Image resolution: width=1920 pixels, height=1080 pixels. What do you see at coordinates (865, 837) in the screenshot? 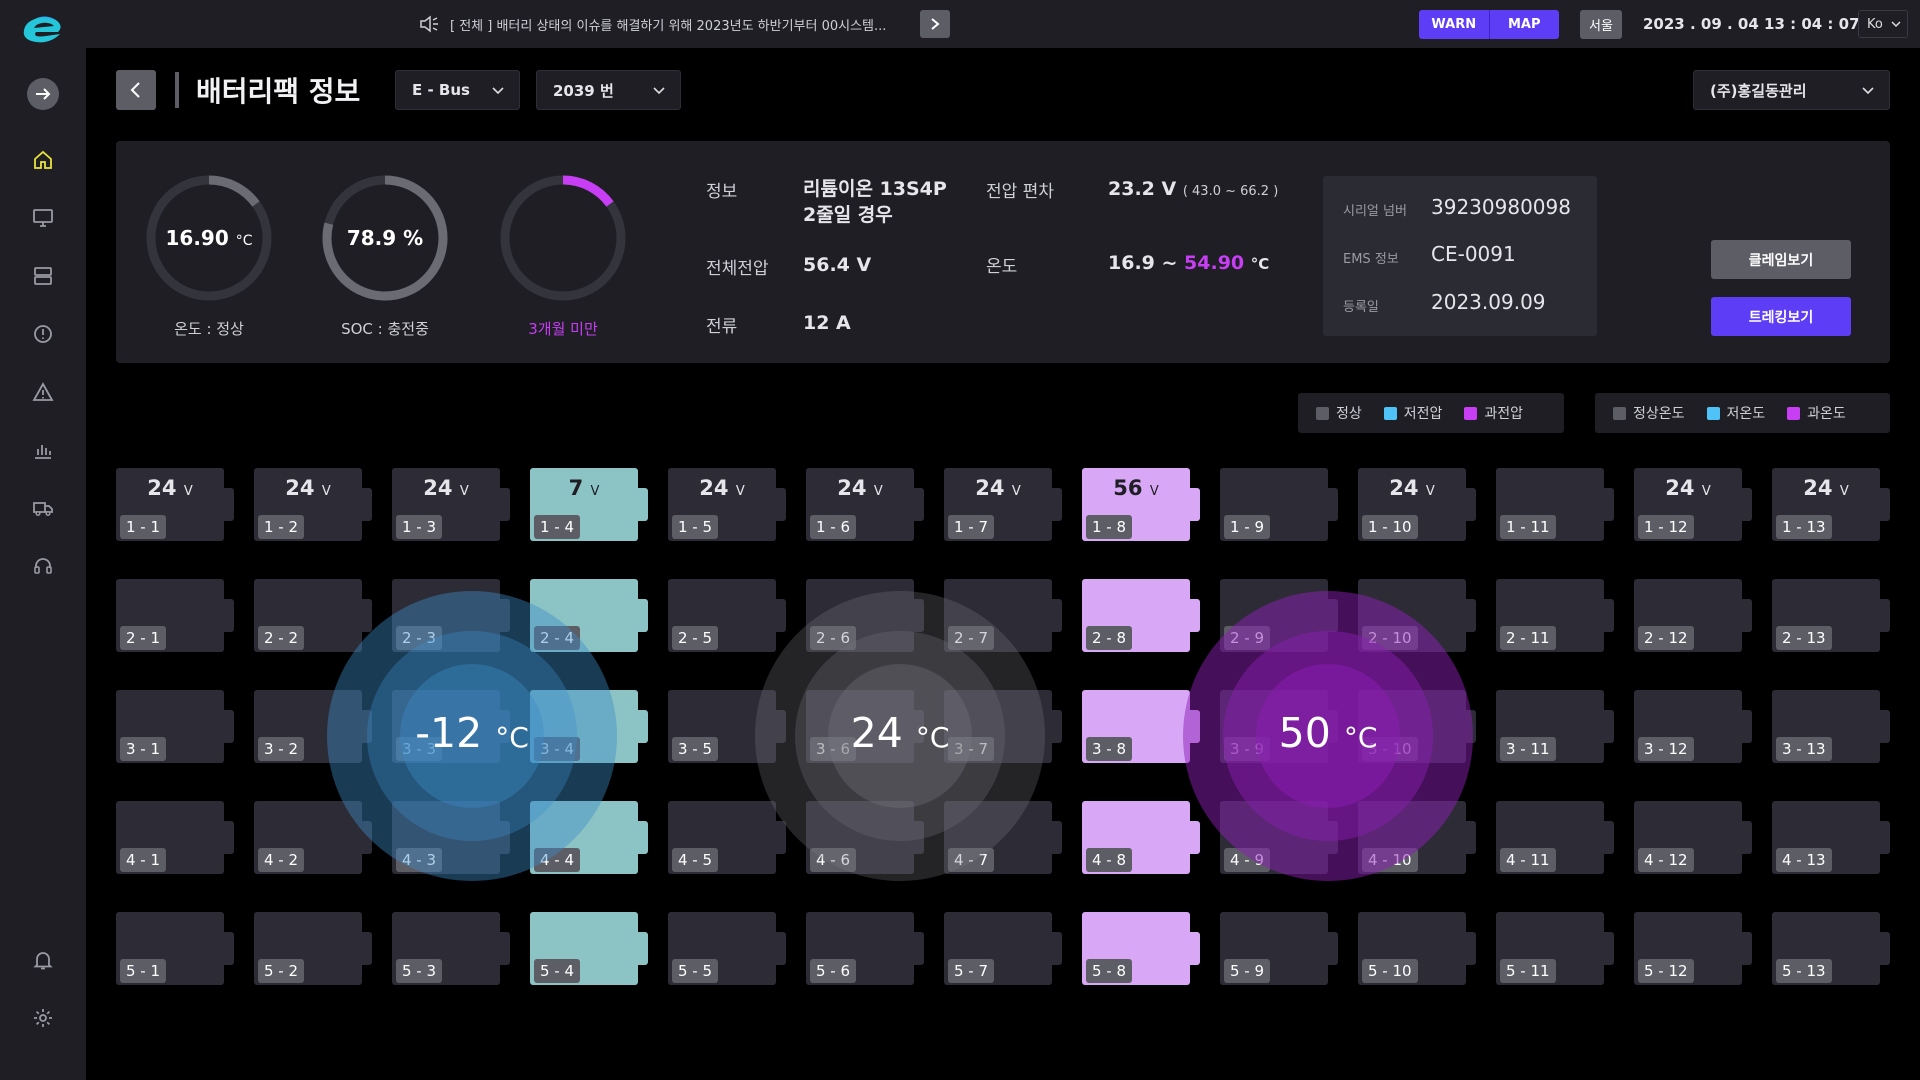
I see `battery-cell-4-6: 4 - 6` at bounding box center [865, 837].